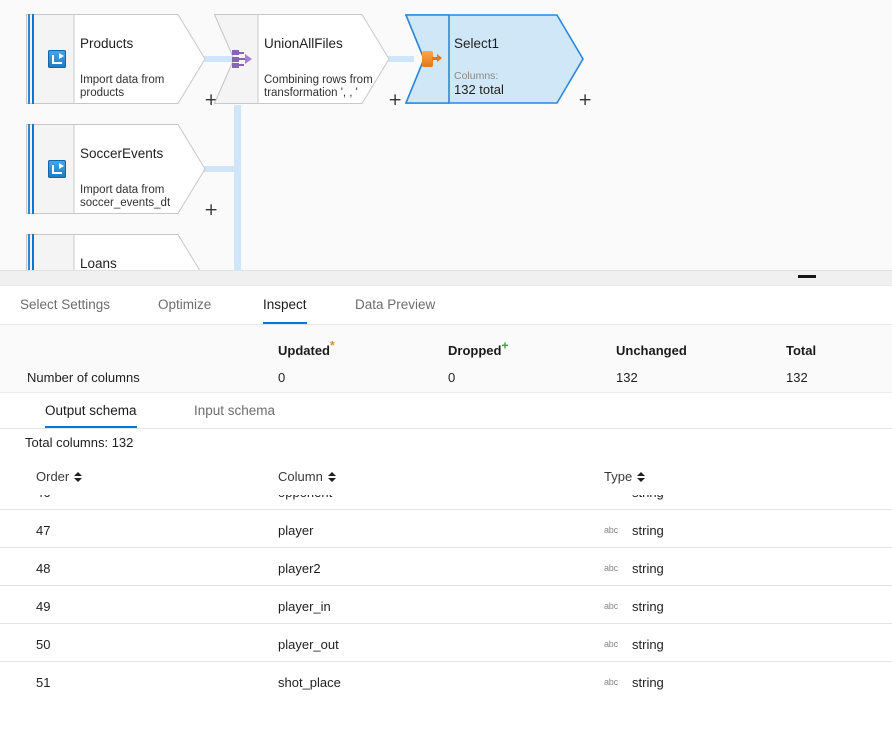 Image resolution: width=892 pixels, height=744 pixels. I want to click on column-header-order: Order, so click(59, 476).